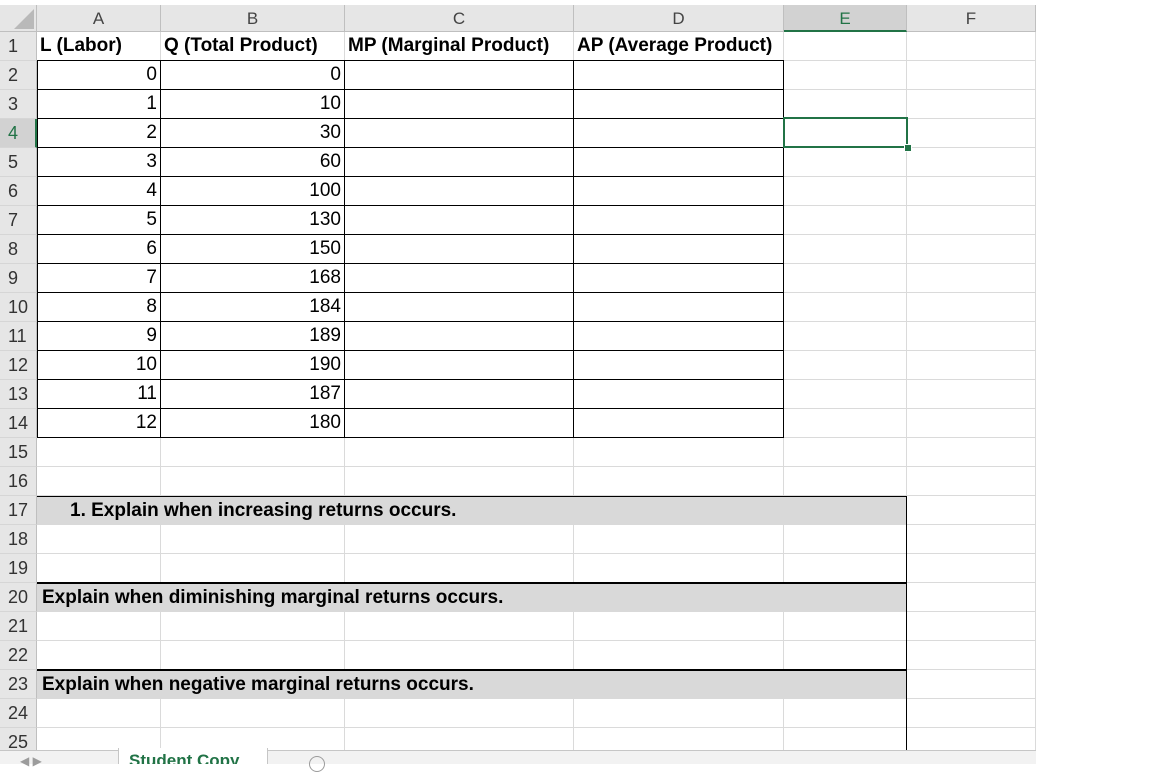 The image size is (1152, 772). Describe the element at coordinates (253, 423) in the screenshot. I see `cell-total-product: 180` at that location.